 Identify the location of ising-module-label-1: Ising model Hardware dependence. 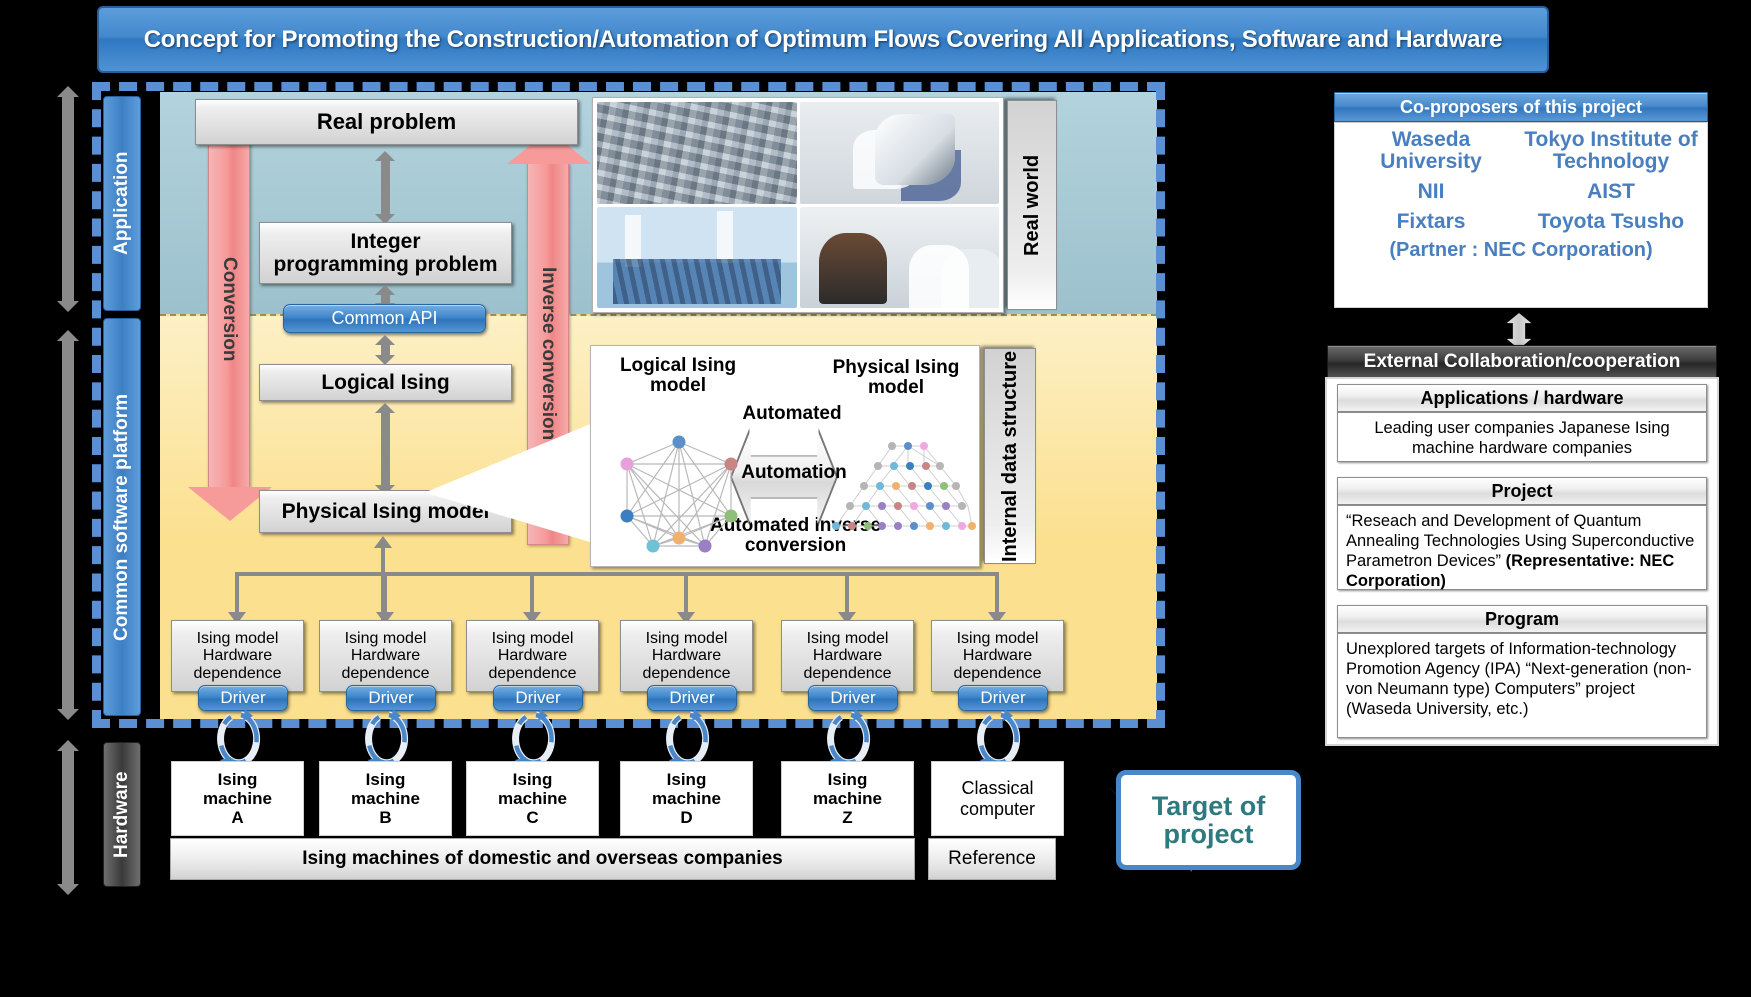
(237, 655).